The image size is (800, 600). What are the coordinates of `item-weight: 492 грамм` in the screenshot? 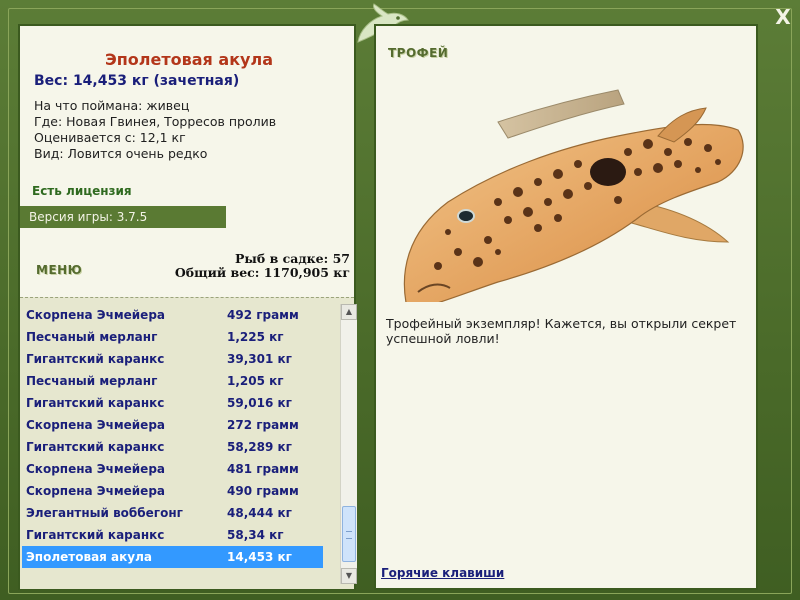 It's located at (263, 315).